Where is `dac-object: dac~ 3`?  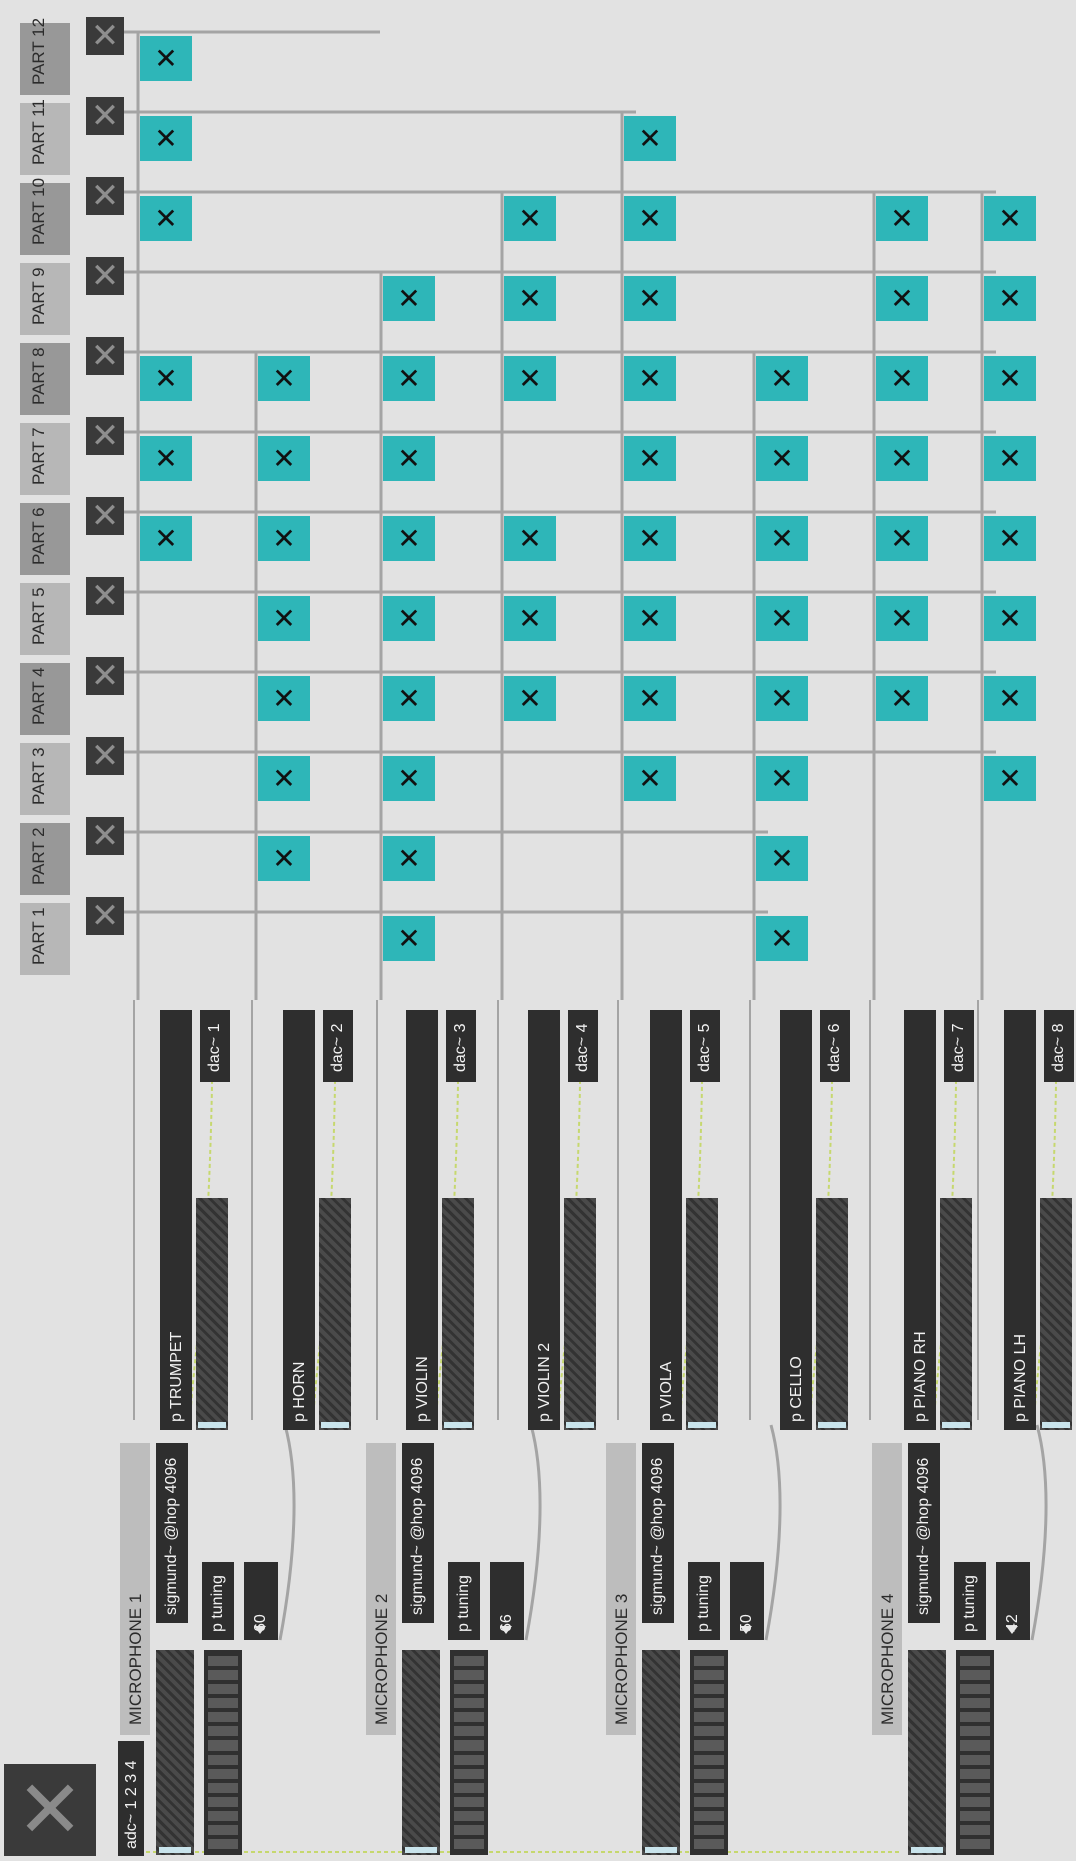 dac-object: dac~ 3 is located at coordinates (461, 1046).